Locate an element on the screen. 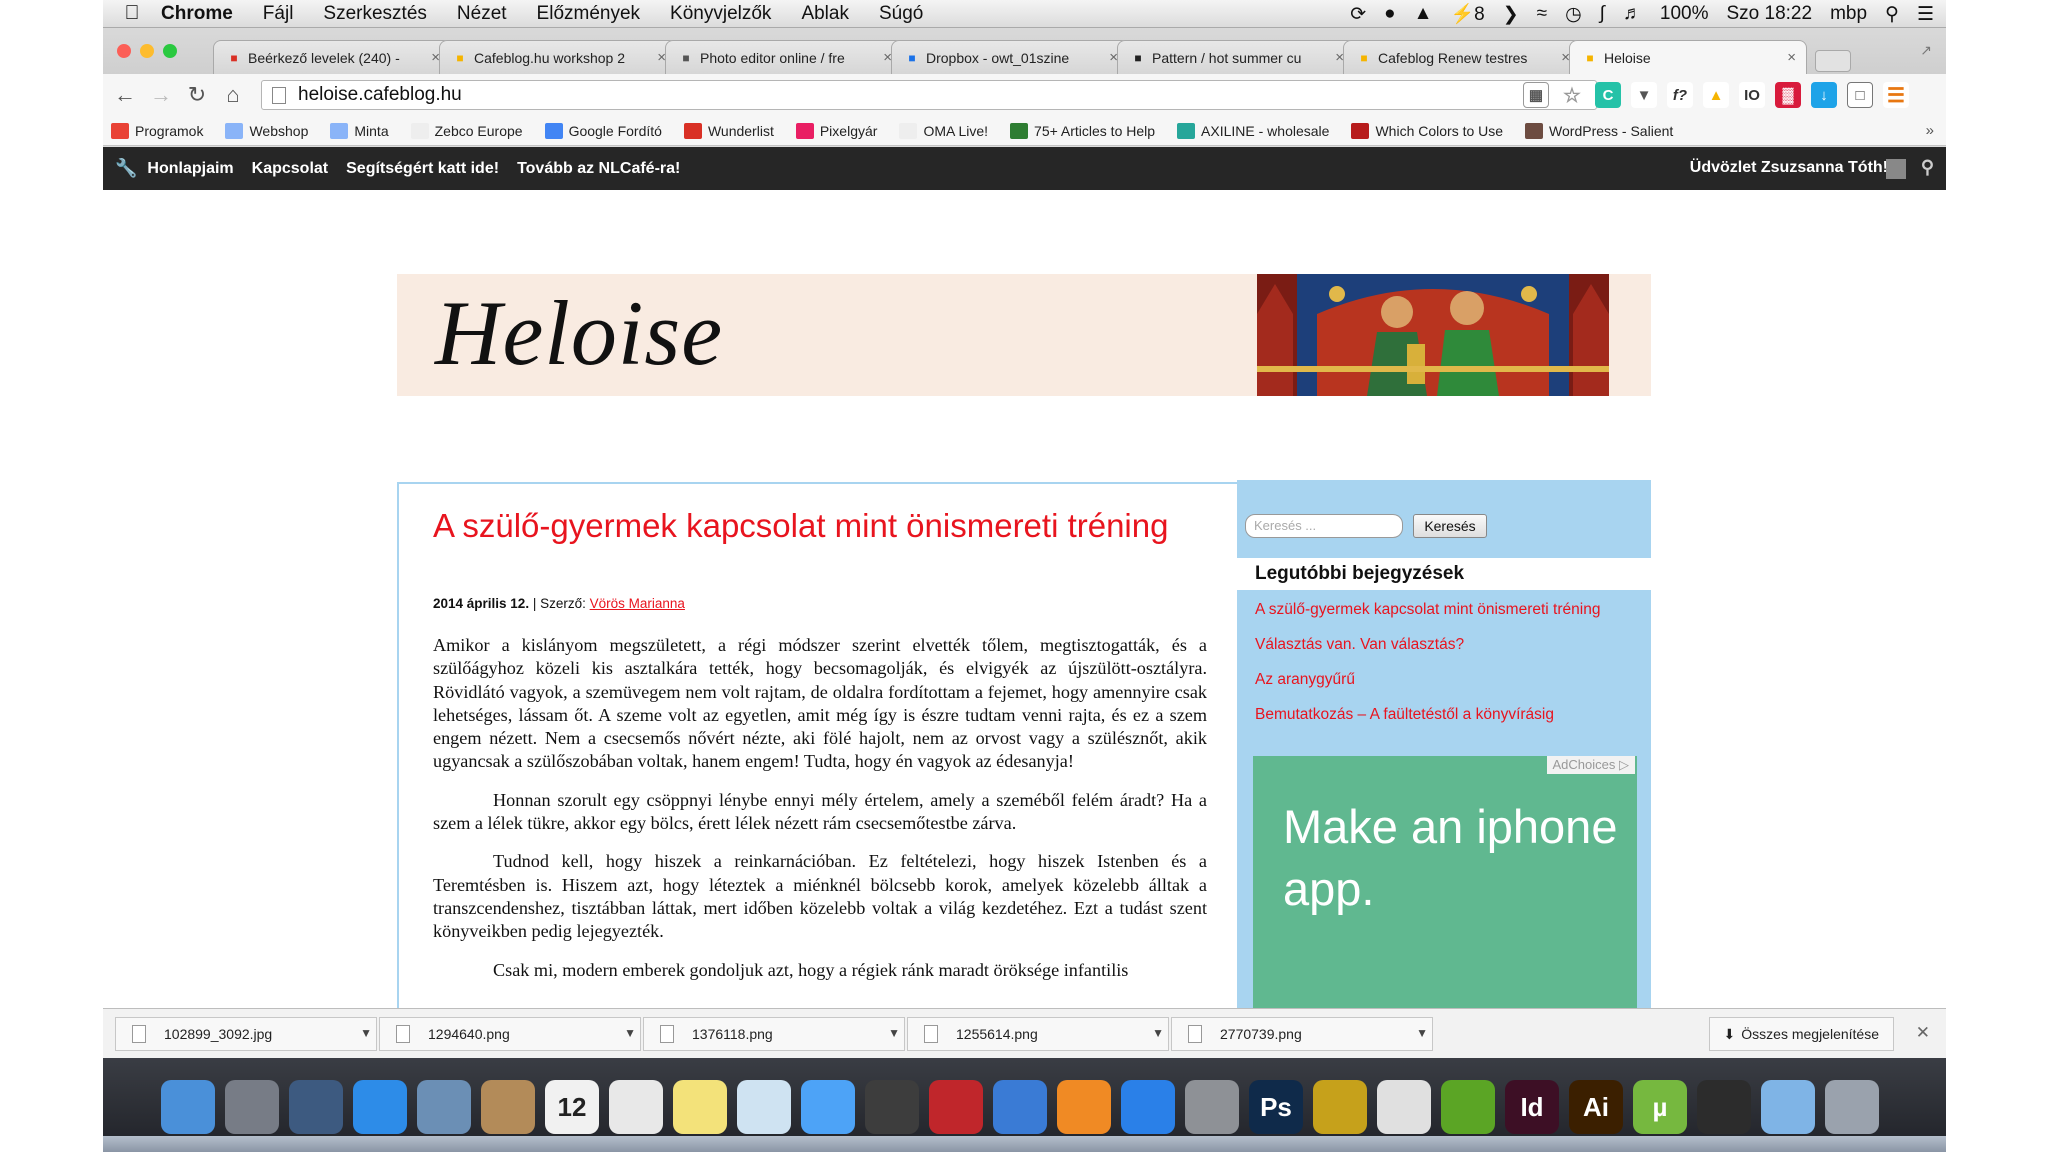 Image resolution: width=2048 pixels, height=1152 pixels. new-tab-button is located at coordinates (1833, 61).